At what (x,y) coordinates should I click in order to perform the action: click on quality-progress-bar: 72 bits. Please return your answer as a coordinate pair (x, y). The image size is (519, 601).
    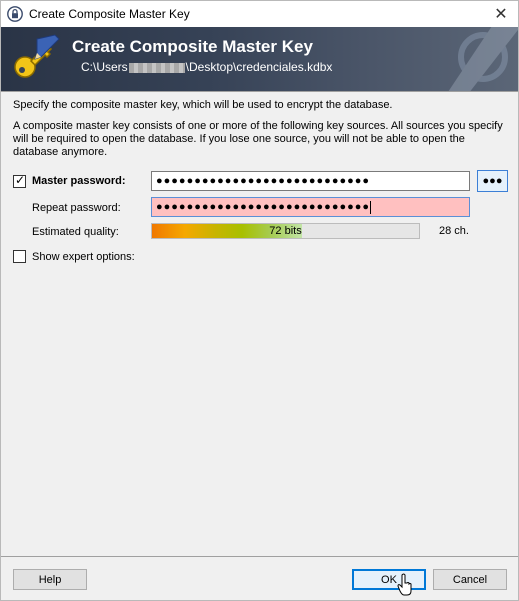
    Looking at the image, I should click on (285, 231).